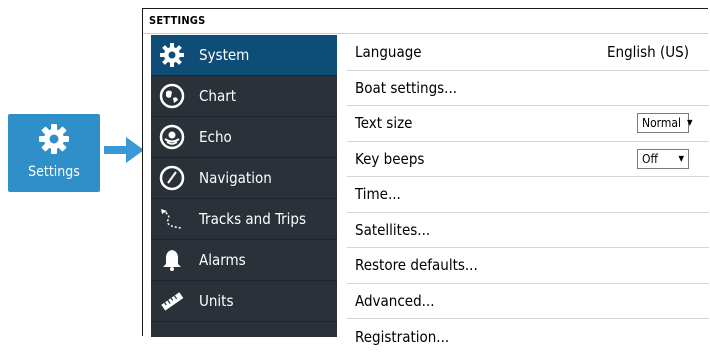 This screenshot has width=710, height=355. I want to click on settings-launcher-tile: Settings, so click(54, 153).